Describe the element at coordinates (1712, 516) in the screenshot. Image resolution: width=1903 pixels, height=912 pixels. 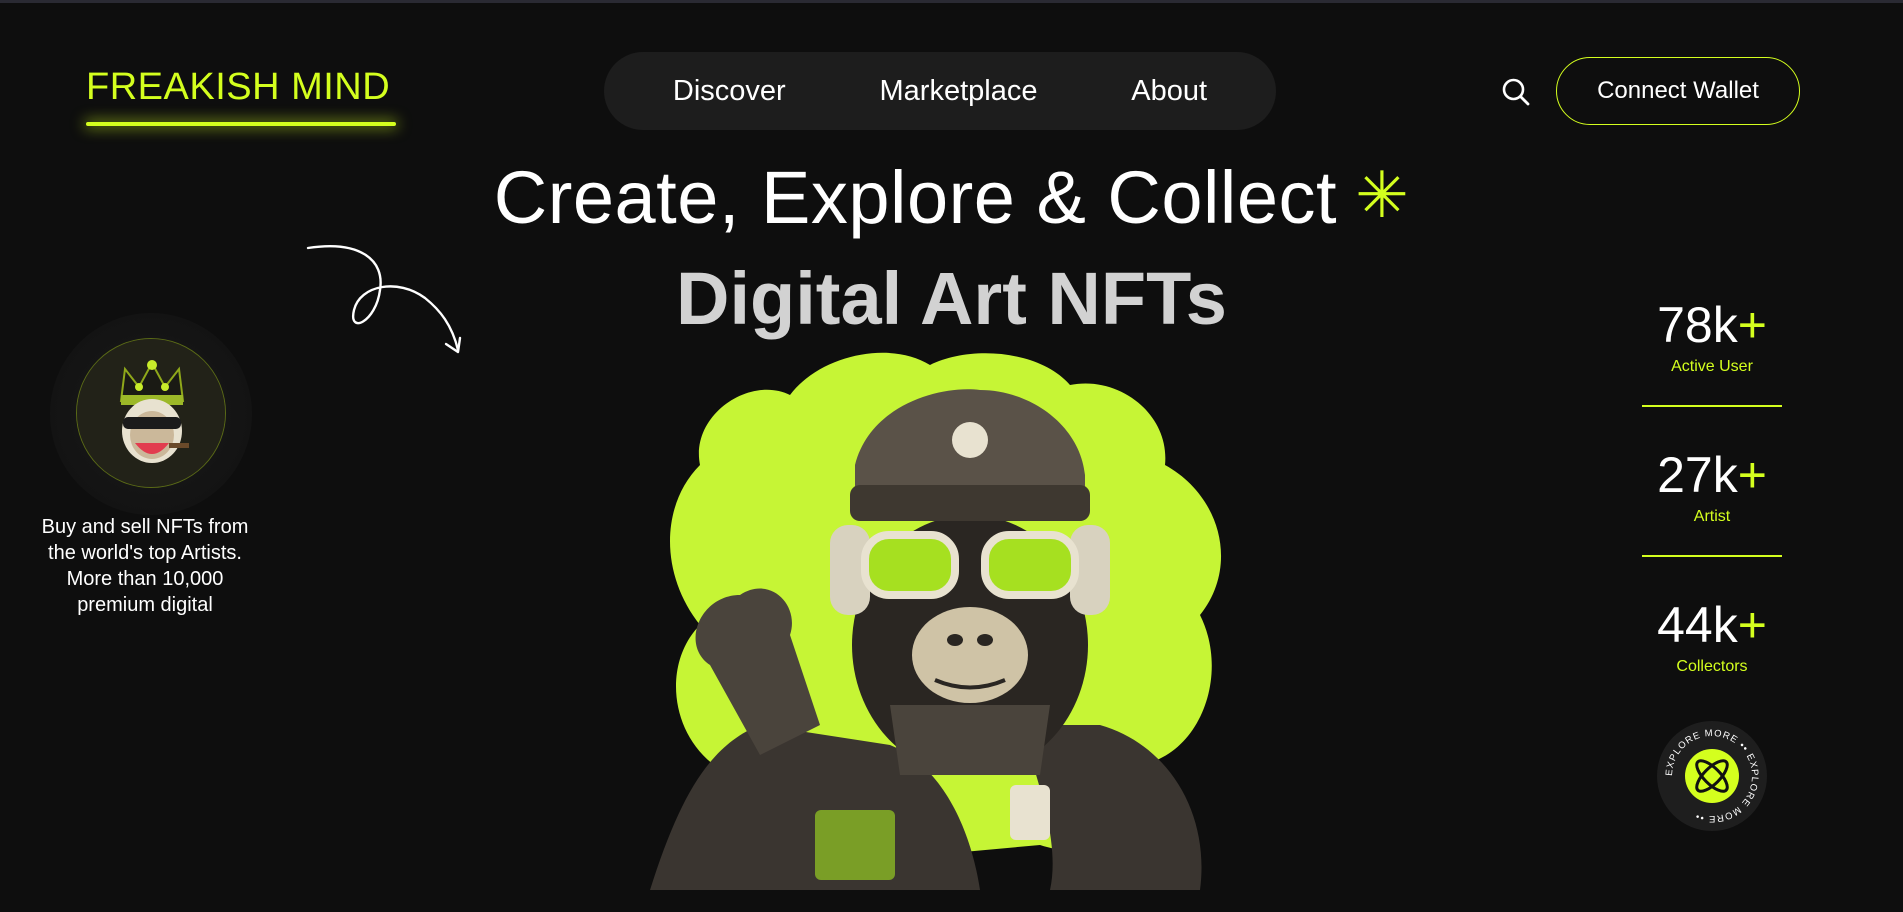
I see `stat-label: Artist` at that location.